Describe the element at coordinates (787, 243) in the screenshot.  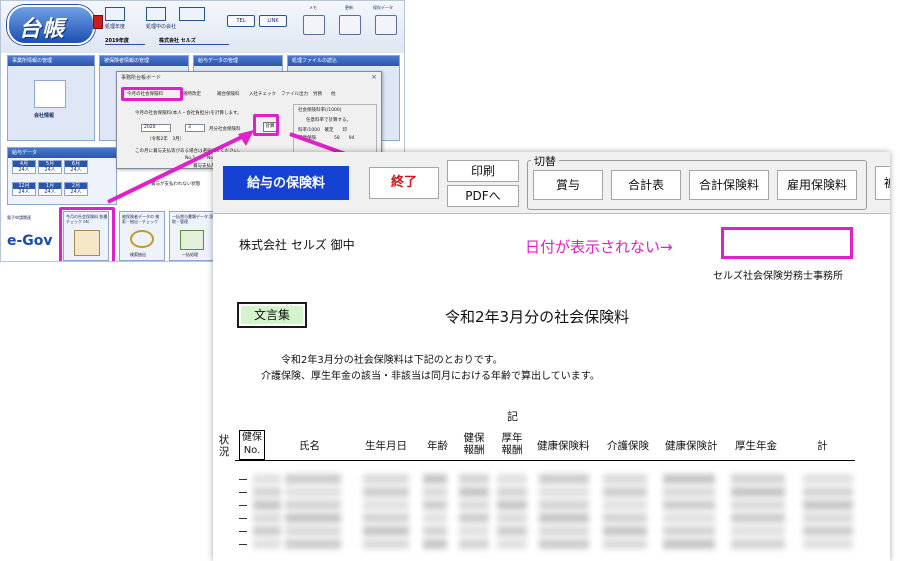
I see `date-highlight-box` at that location.